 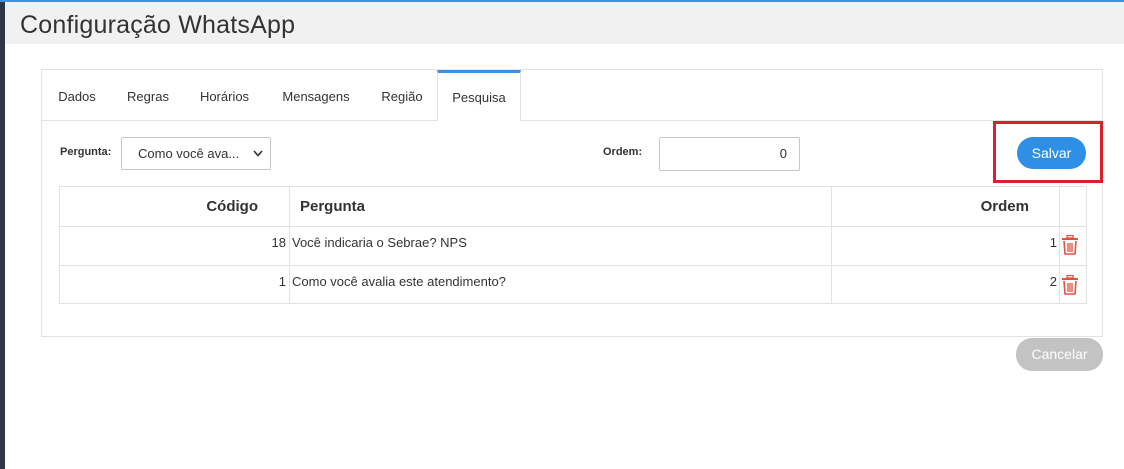 I want to click on chevron-down-icon, so click(x=258, y=160).